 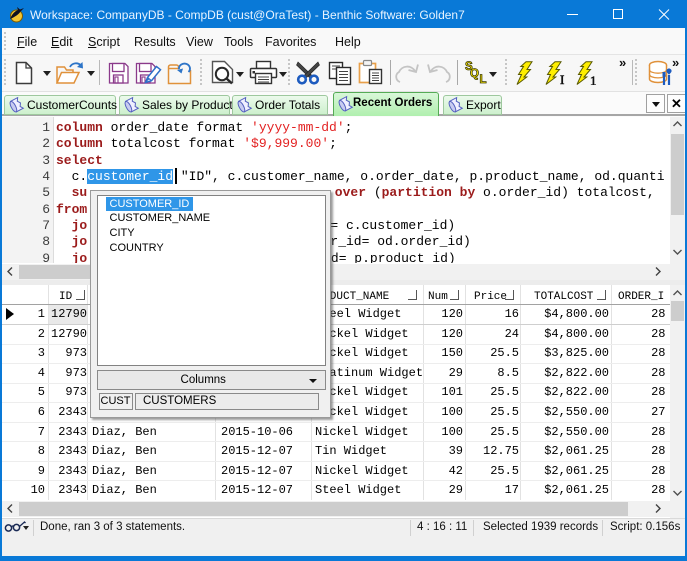 What do you see at coordinates (474, 74) in the screenshot?
I see `svg-text: Q` at bounding box center [474, 74].